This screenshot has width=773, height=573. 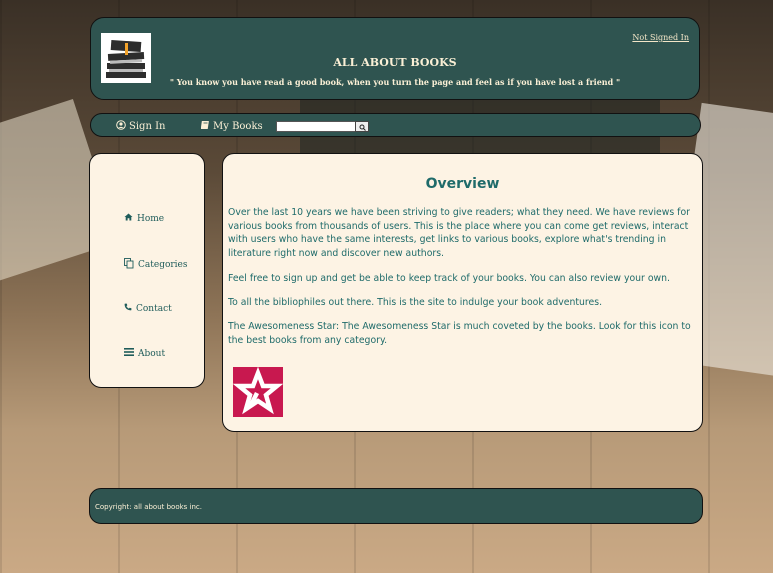 I want to click on home-icon, so click(x=128, y=218).